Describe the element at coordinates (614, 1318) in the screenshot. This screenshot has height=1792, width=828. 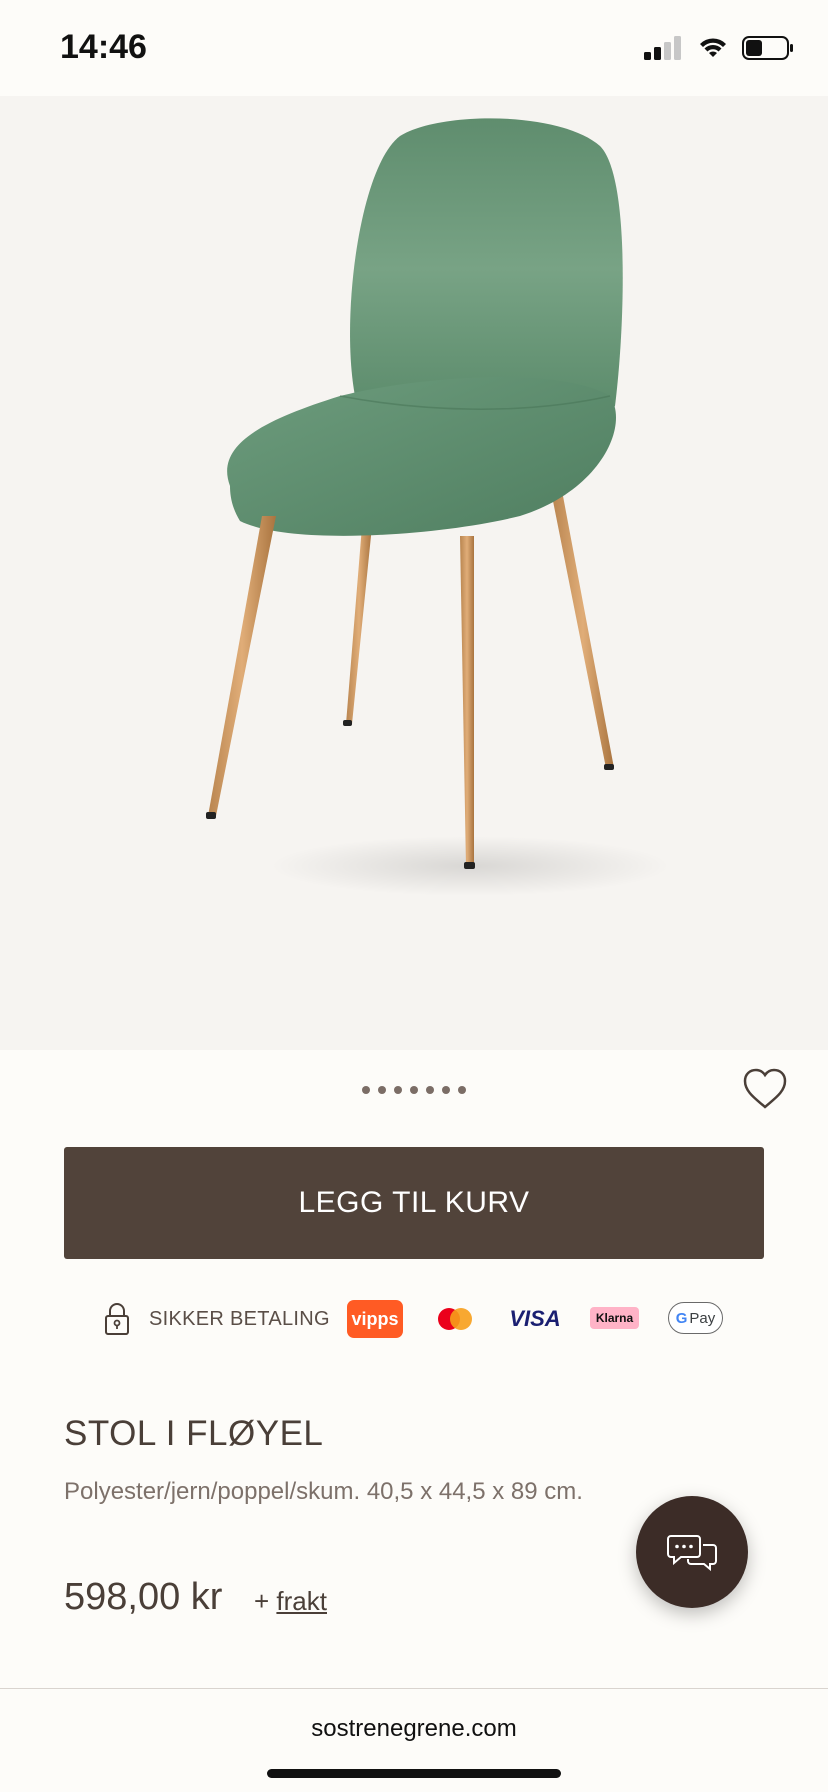
I see `klarna-logo: Klarna` at that location.